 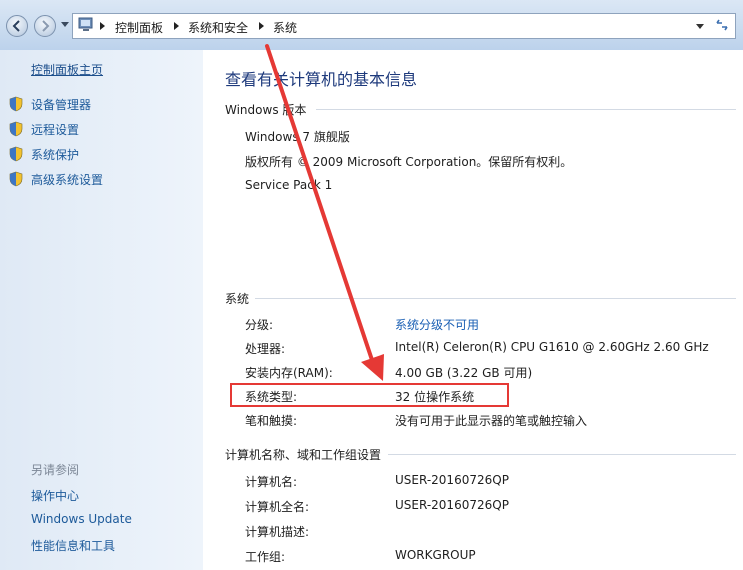 What do you see at coordinates (369, 395) in the screenshot?
I see `annotation-highlight-box` at bounding box center [369, 395].